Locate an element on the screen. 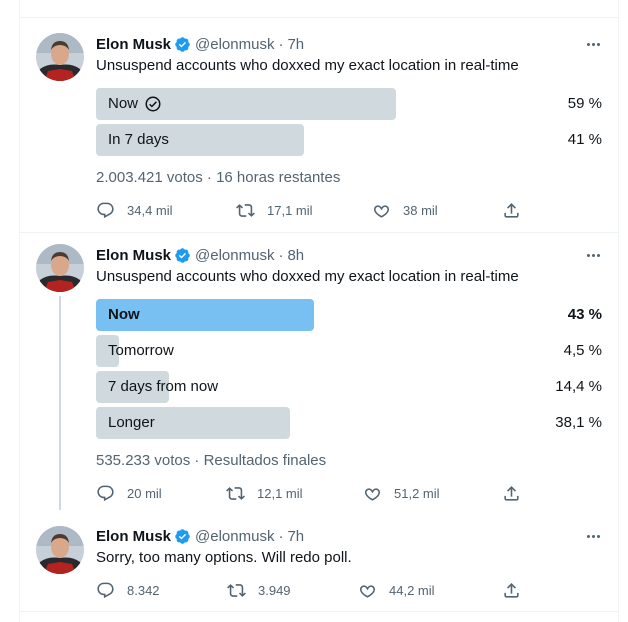 The width and height of the screenshot is (628, 622). poll-option-label: Longer is located at coordinates (131, 422).